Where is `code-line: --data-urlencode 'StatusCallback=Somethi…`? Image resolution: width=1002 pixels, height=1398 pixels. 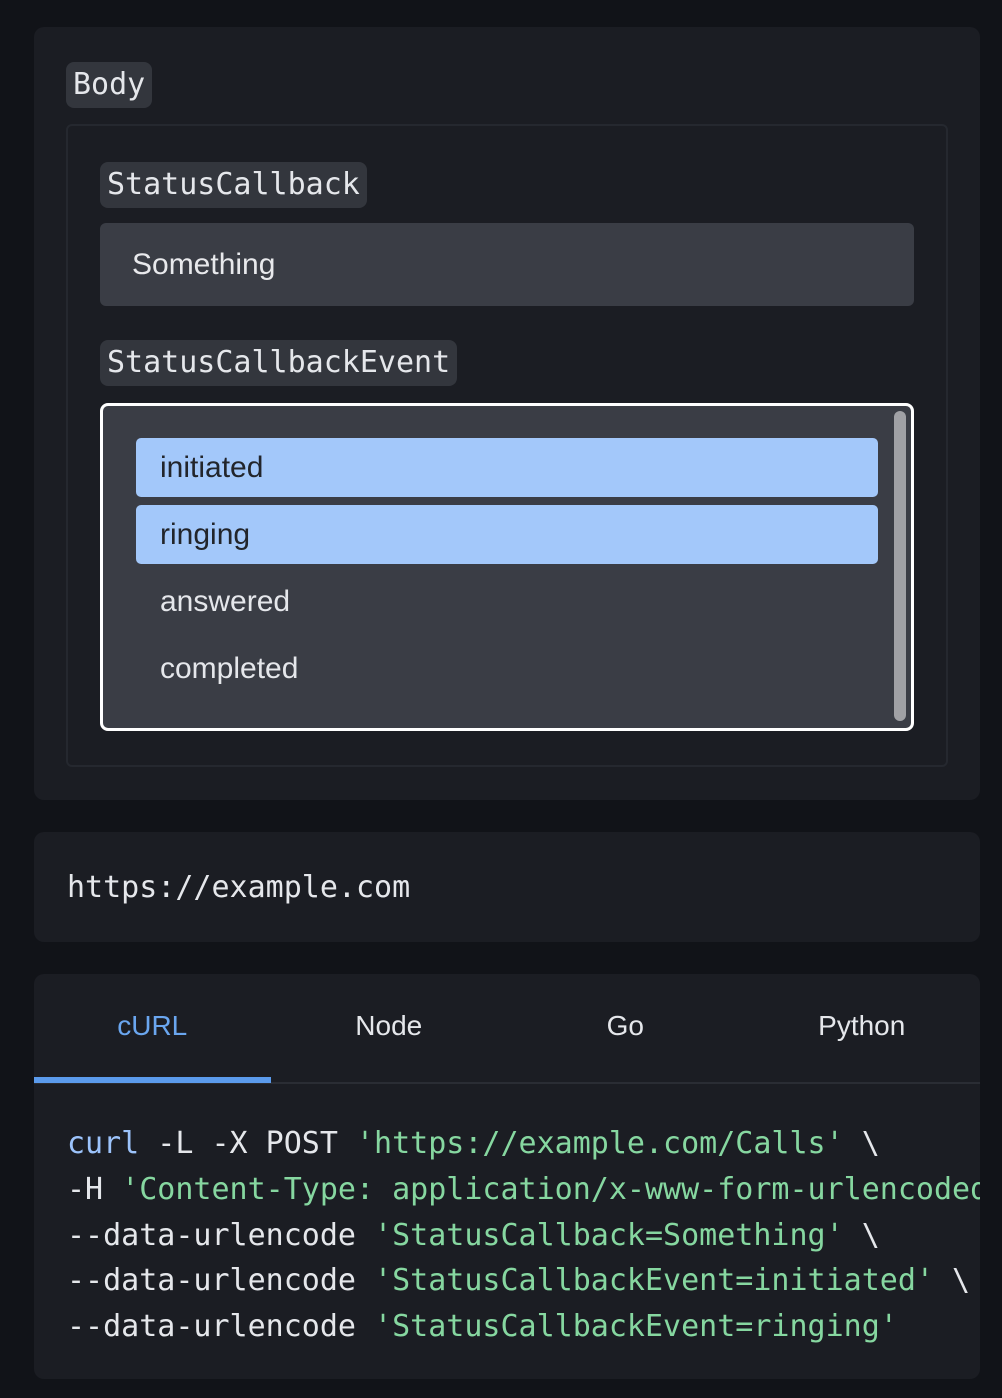
code-line: --data-urlencode 'StatusCallback=Somethi… is located at coordinates (523, 1236).